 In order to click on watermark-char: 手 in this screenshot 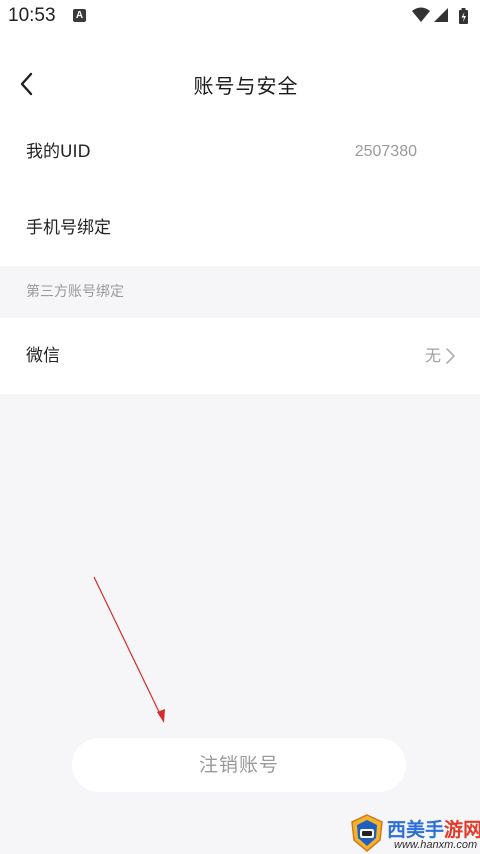, I will do `click(435, 830)`.